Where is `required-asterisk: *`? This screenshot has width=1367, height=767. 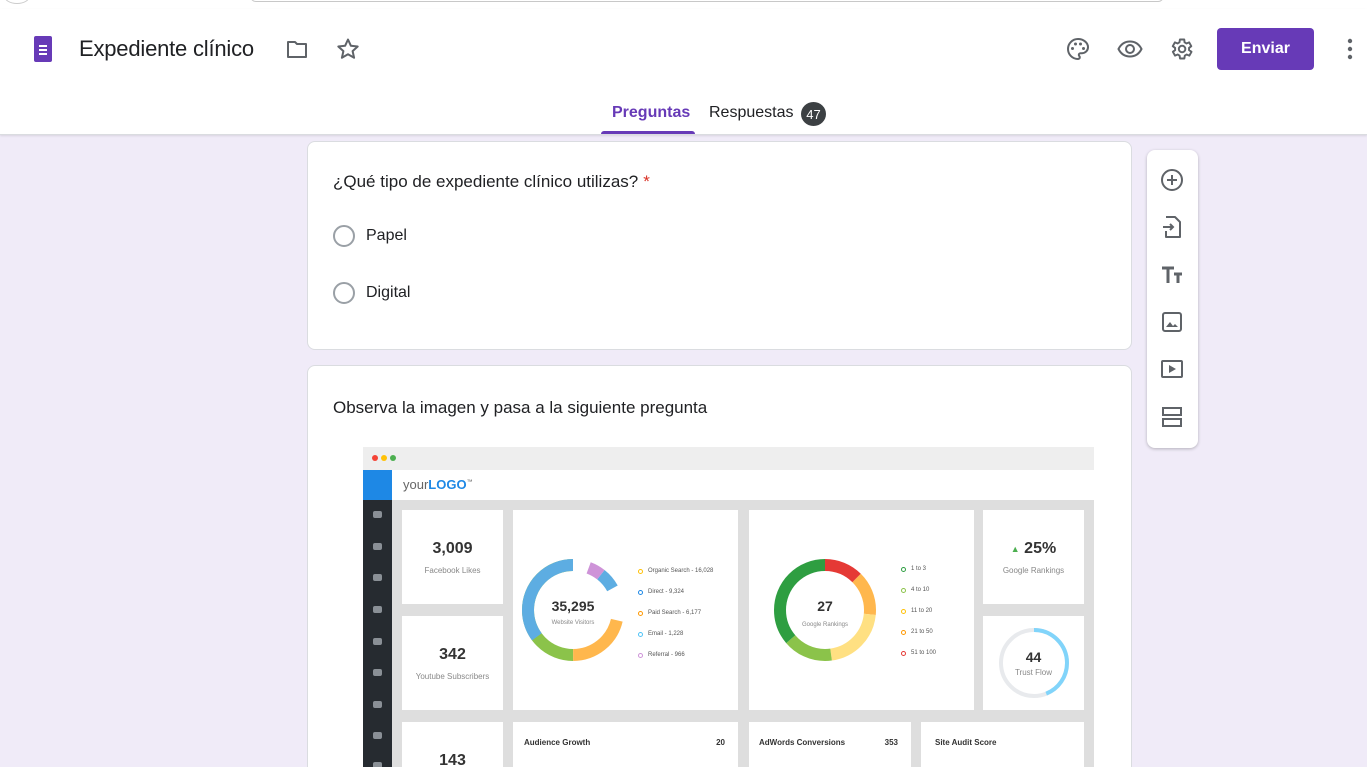 required-asterisk: * is located at coordinates (646, 181).